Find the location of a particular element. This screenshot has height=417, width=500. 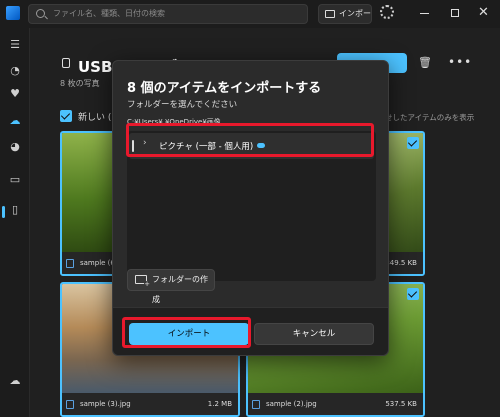

nav-active-indicator is located at coordinates (3, 212).